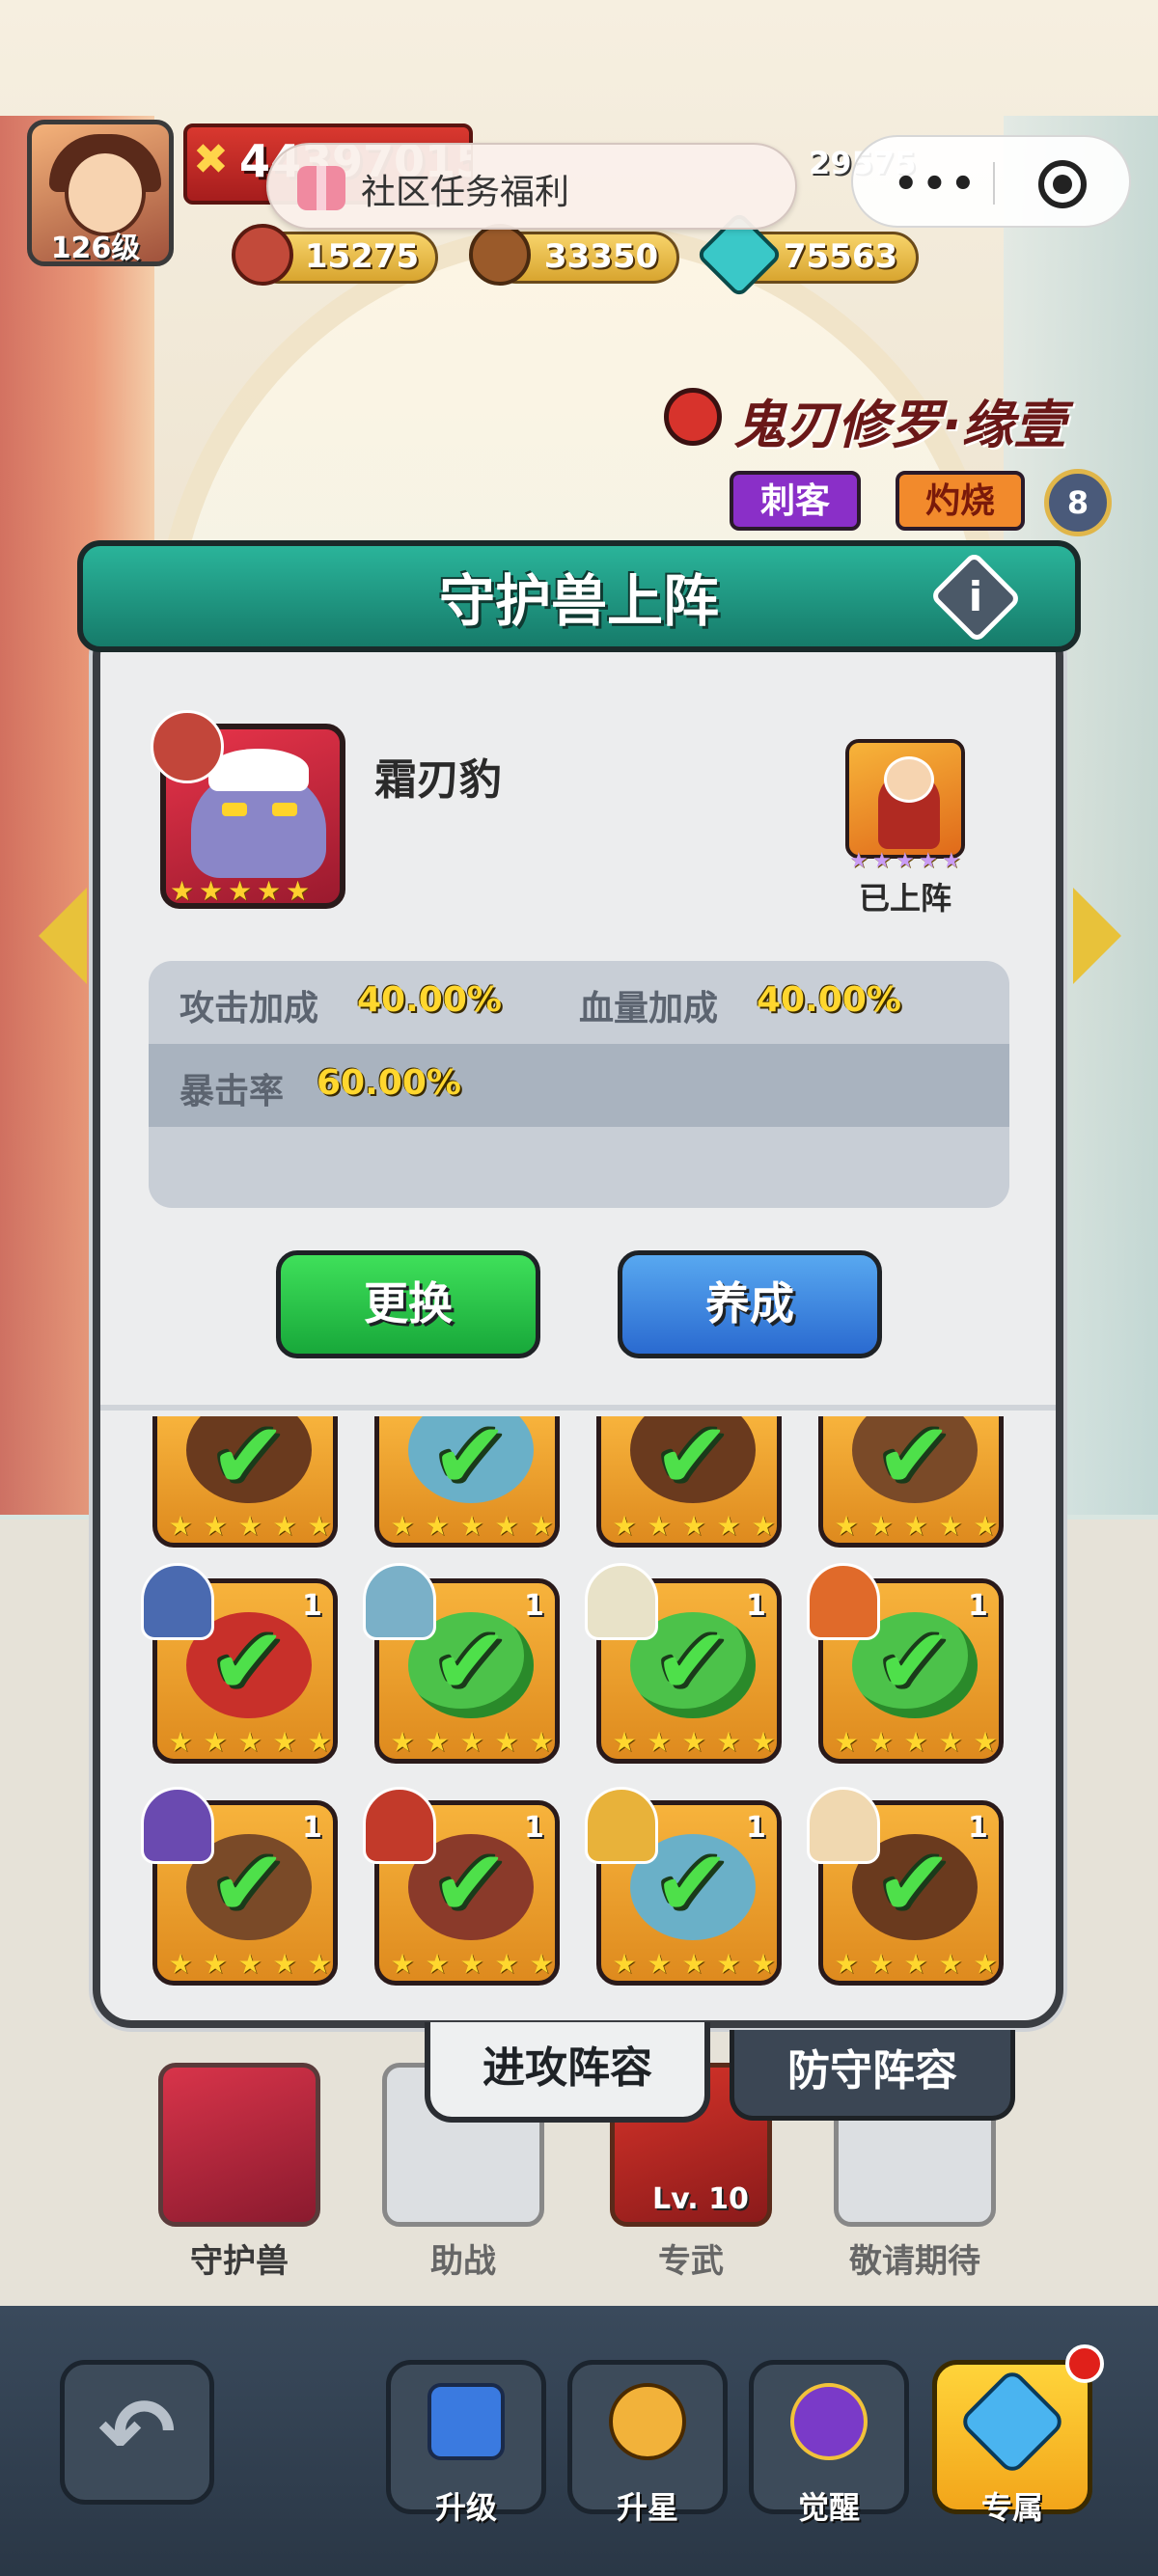 The image size is (1158, 2576). What do you see at coordinates (239, 2145) in the screenshot?
I see `guardian-slot` at bounding box center [239, 2145].